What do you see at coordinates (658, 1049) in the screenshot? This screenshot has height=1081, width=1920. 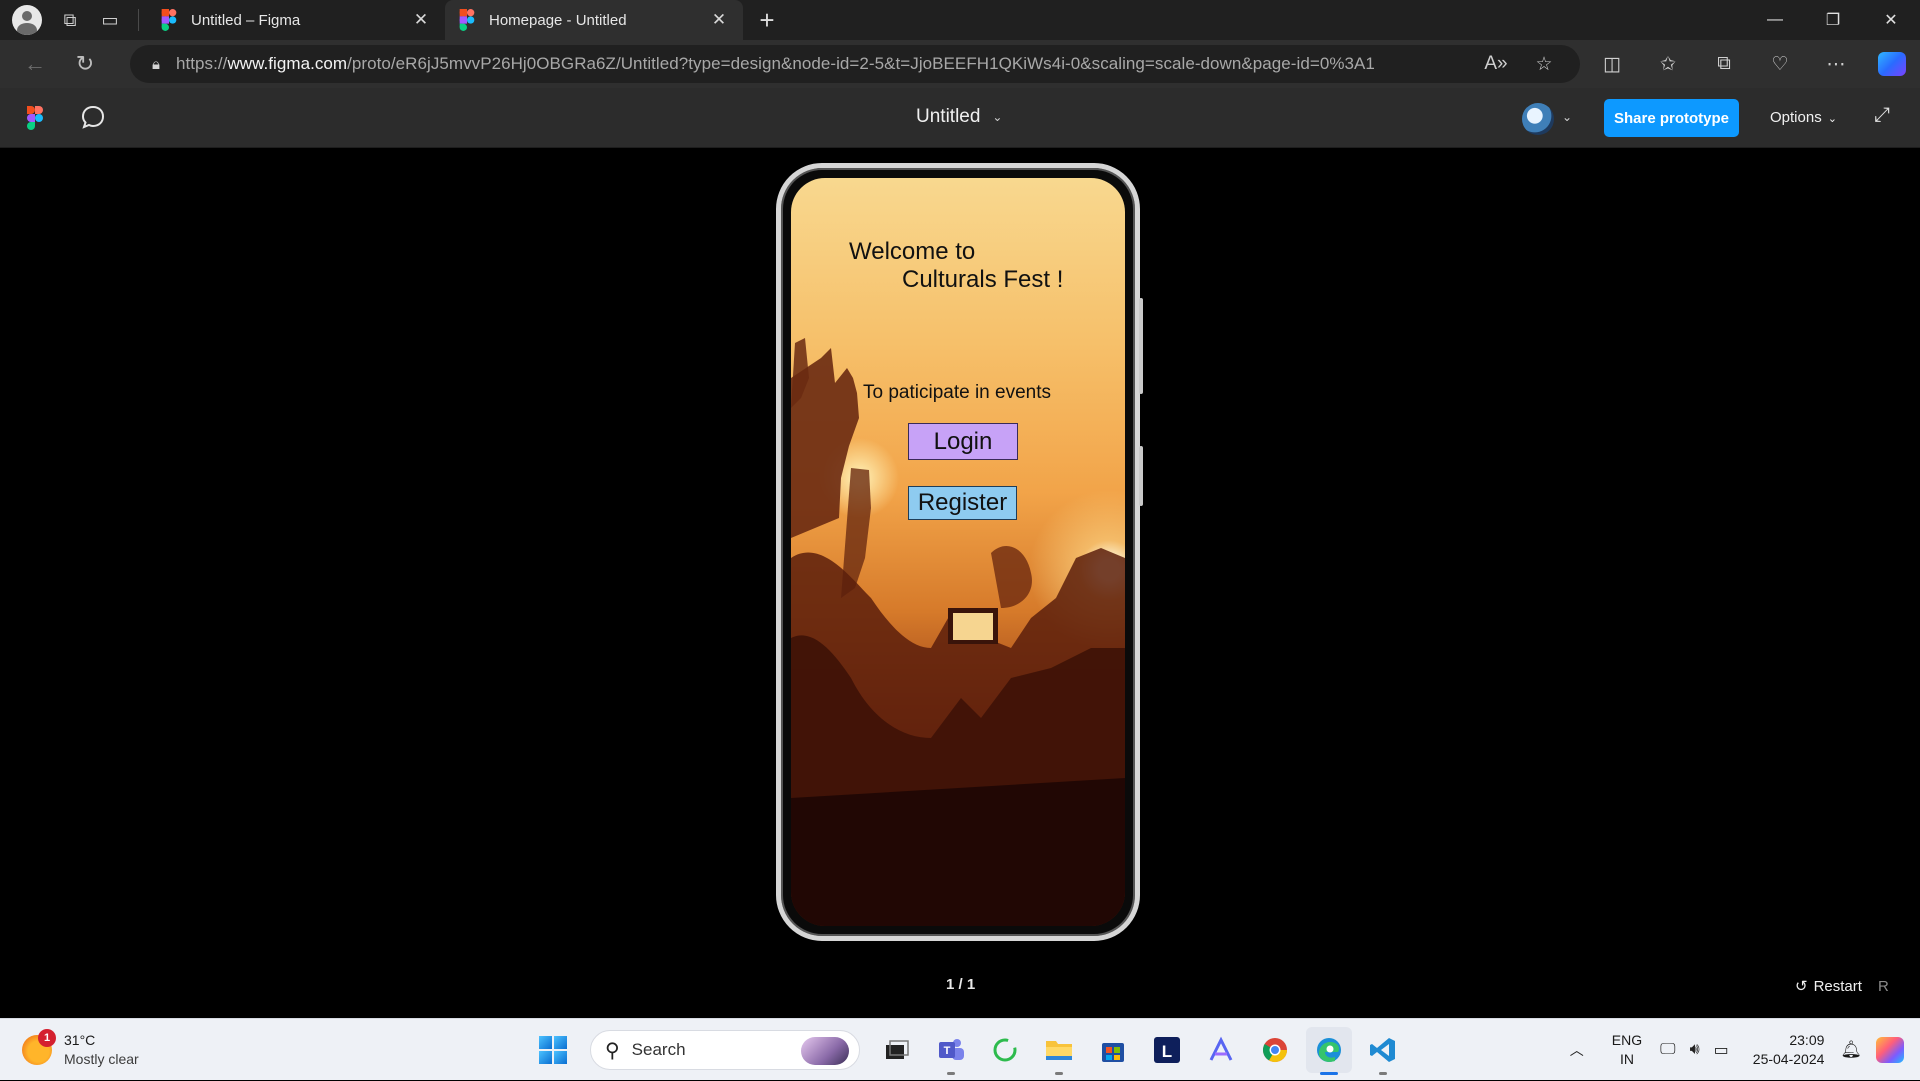 I see `search-label: Search` at bounding box center [658, 1049].